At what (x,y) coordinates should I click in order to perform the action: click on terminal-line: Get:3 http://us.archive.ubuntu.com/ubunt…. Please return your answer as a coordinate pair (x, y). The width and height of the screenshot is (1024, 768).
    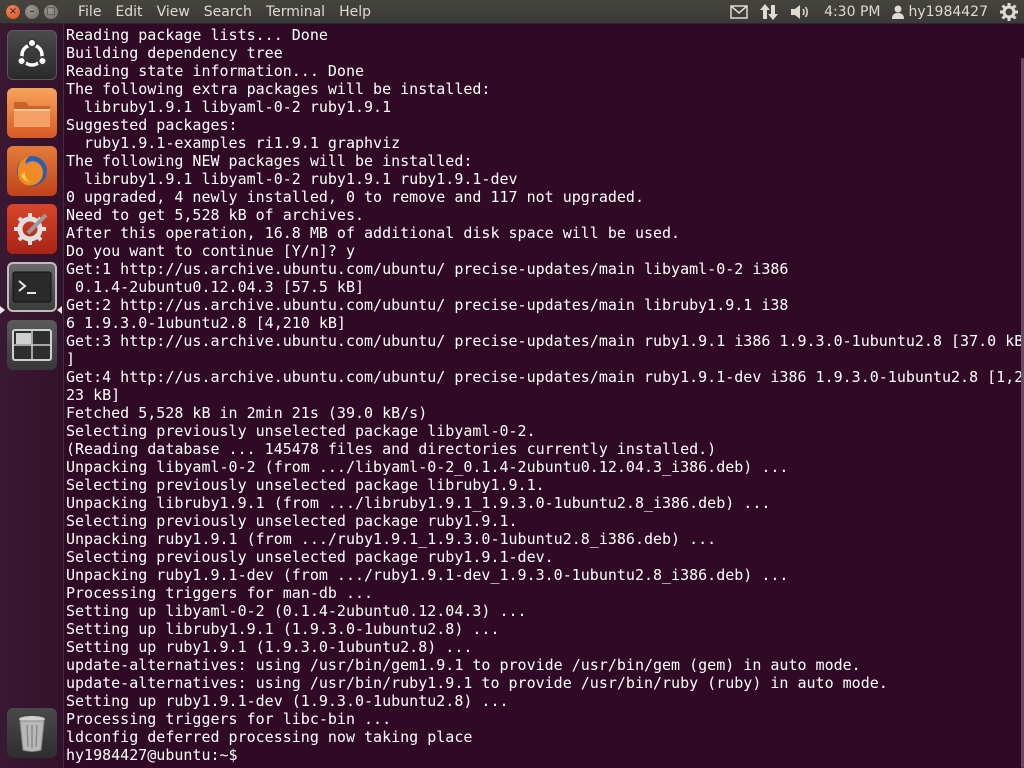
    Looking at the image, I should click on (545, 341).